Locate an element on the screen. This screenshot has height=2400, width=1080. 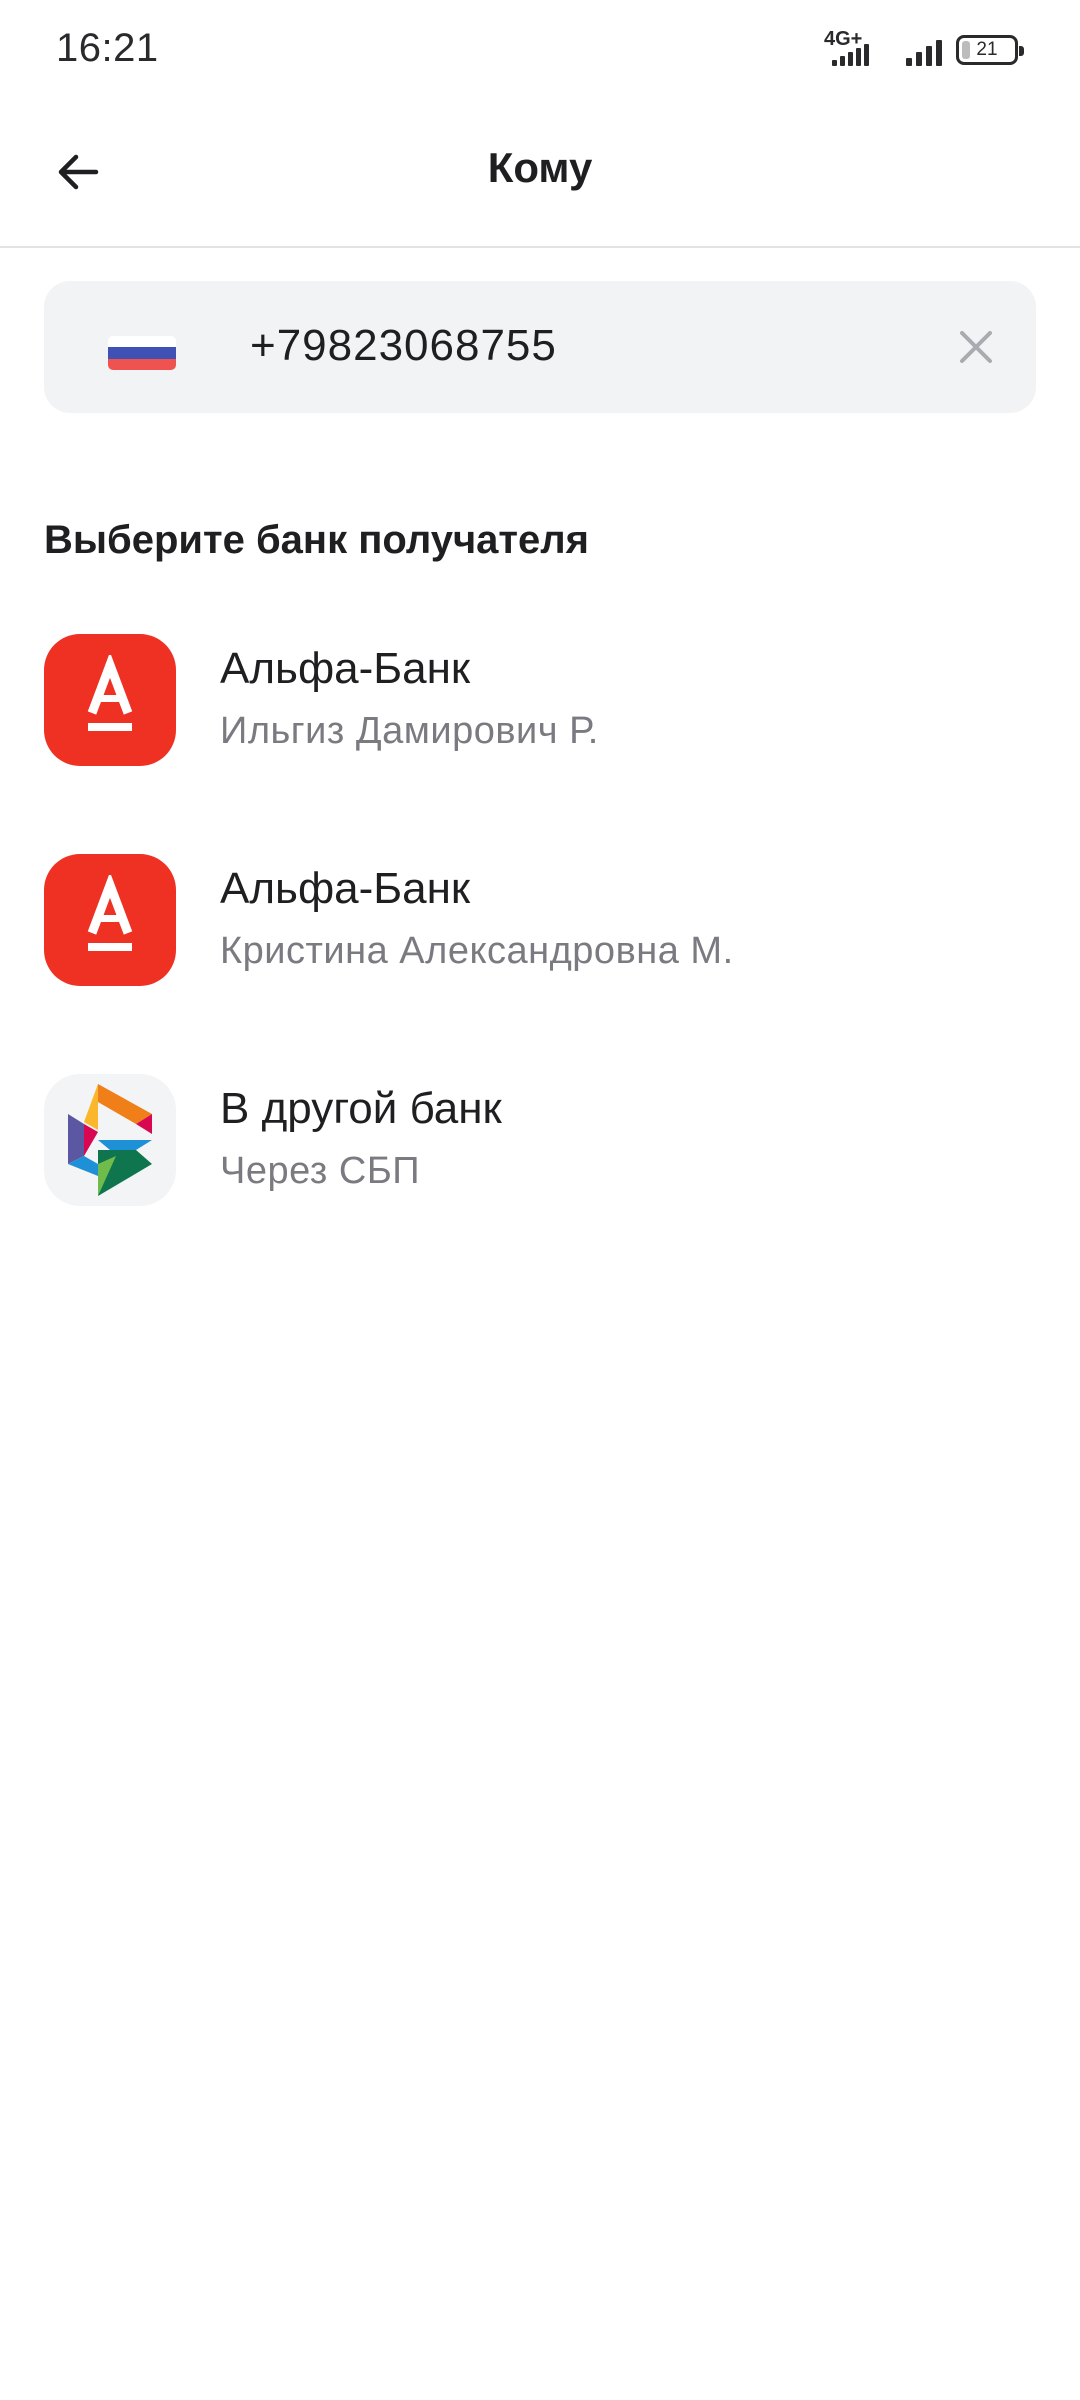
battery-level: 21 is located at coordinates (987, 49).